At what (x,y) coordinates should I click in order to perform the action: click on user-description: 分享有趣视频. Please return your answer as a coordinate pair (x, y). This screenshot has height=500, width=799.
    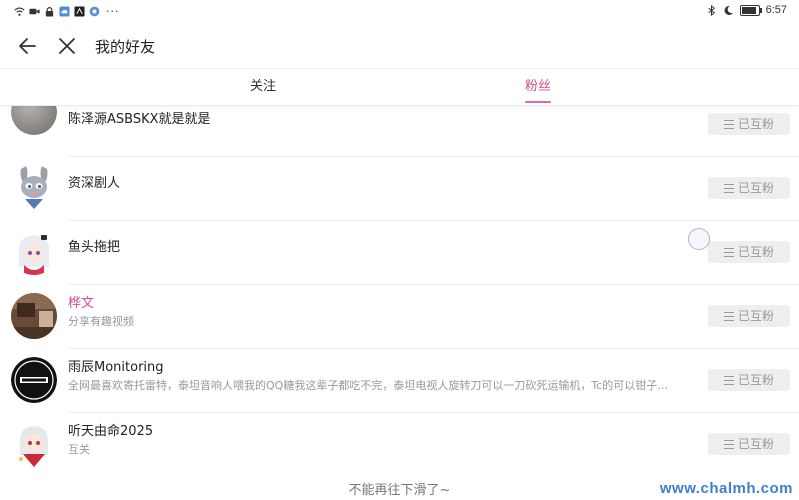
    Looking at the image, I should click on (101, 321).